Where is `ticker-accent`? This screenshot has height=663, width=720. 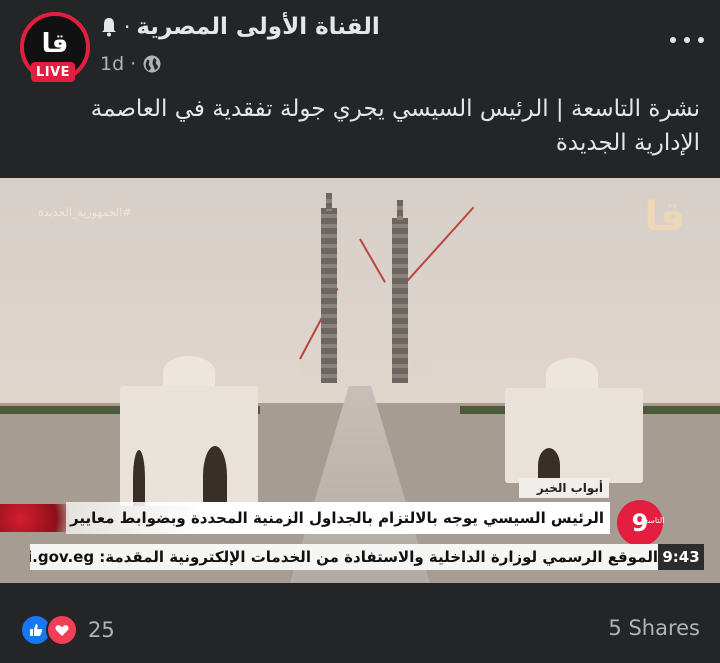
ticker-accent is located at coordinates (35, 518).